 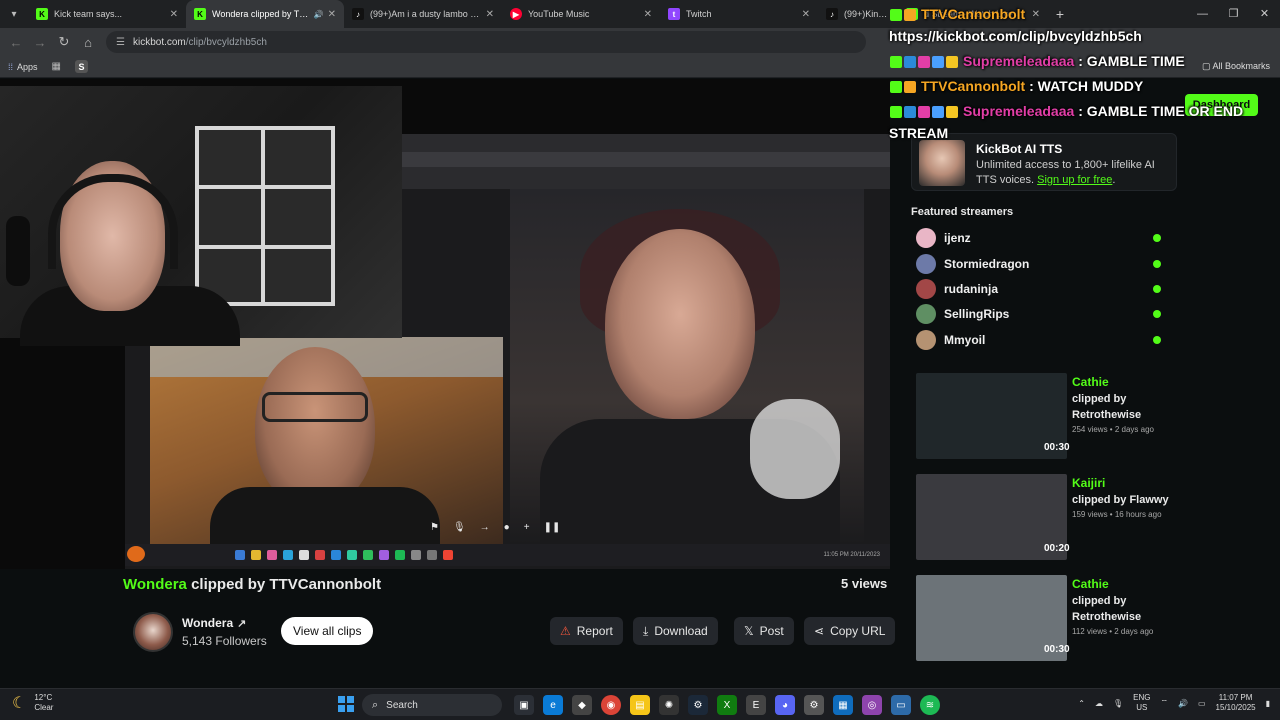 What do you see at coordinates (16, 42) in the screenshot?
I see `back-icon: ←` at bounding box center [16, 42].